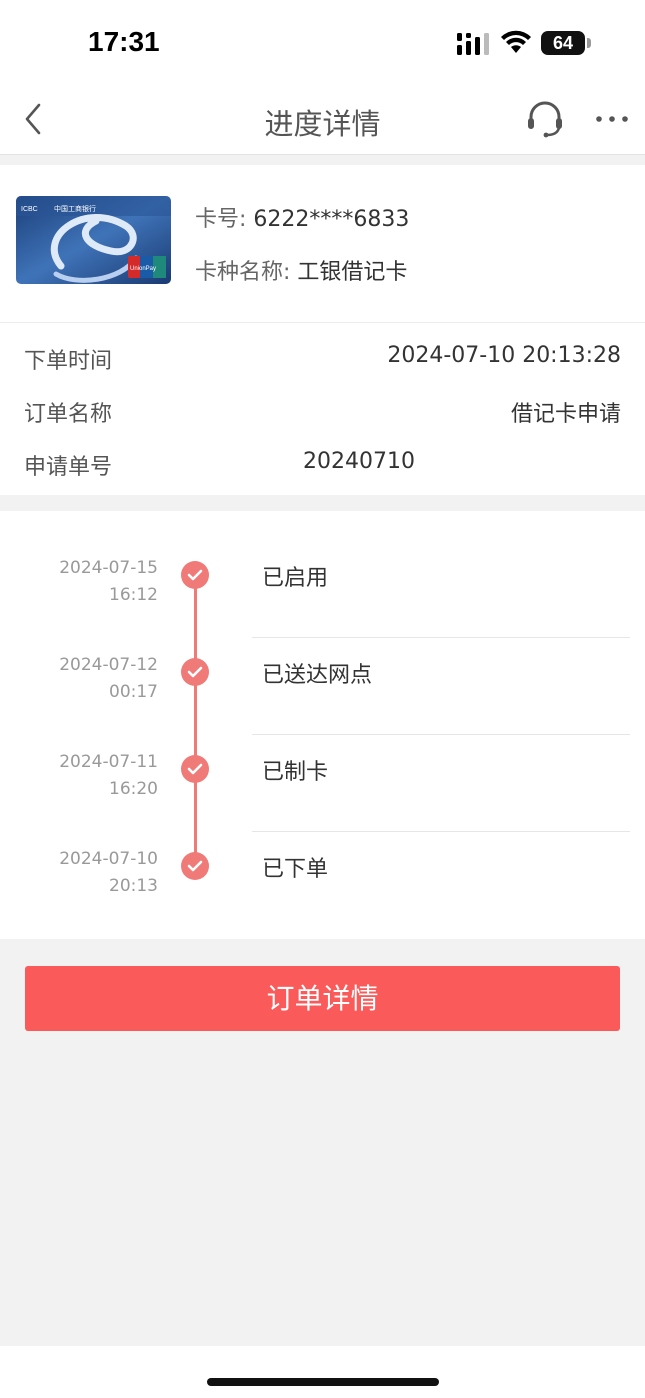 This screenshot has height=1398, width=645. Describe the element at coordinates (612, 119) in the screenshot. I see `more-dots-icon` at that location.